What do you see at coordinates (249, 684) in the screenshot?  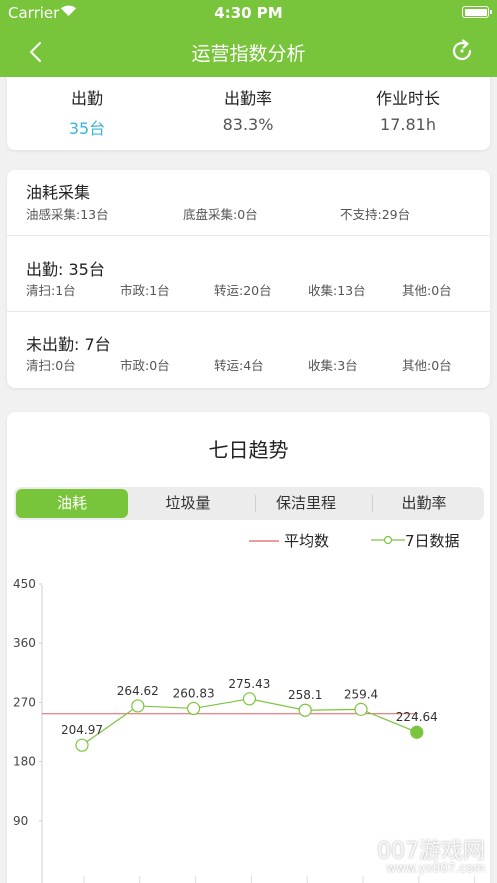 I see `data-label: 275.43` at bounding box center [249, 684].